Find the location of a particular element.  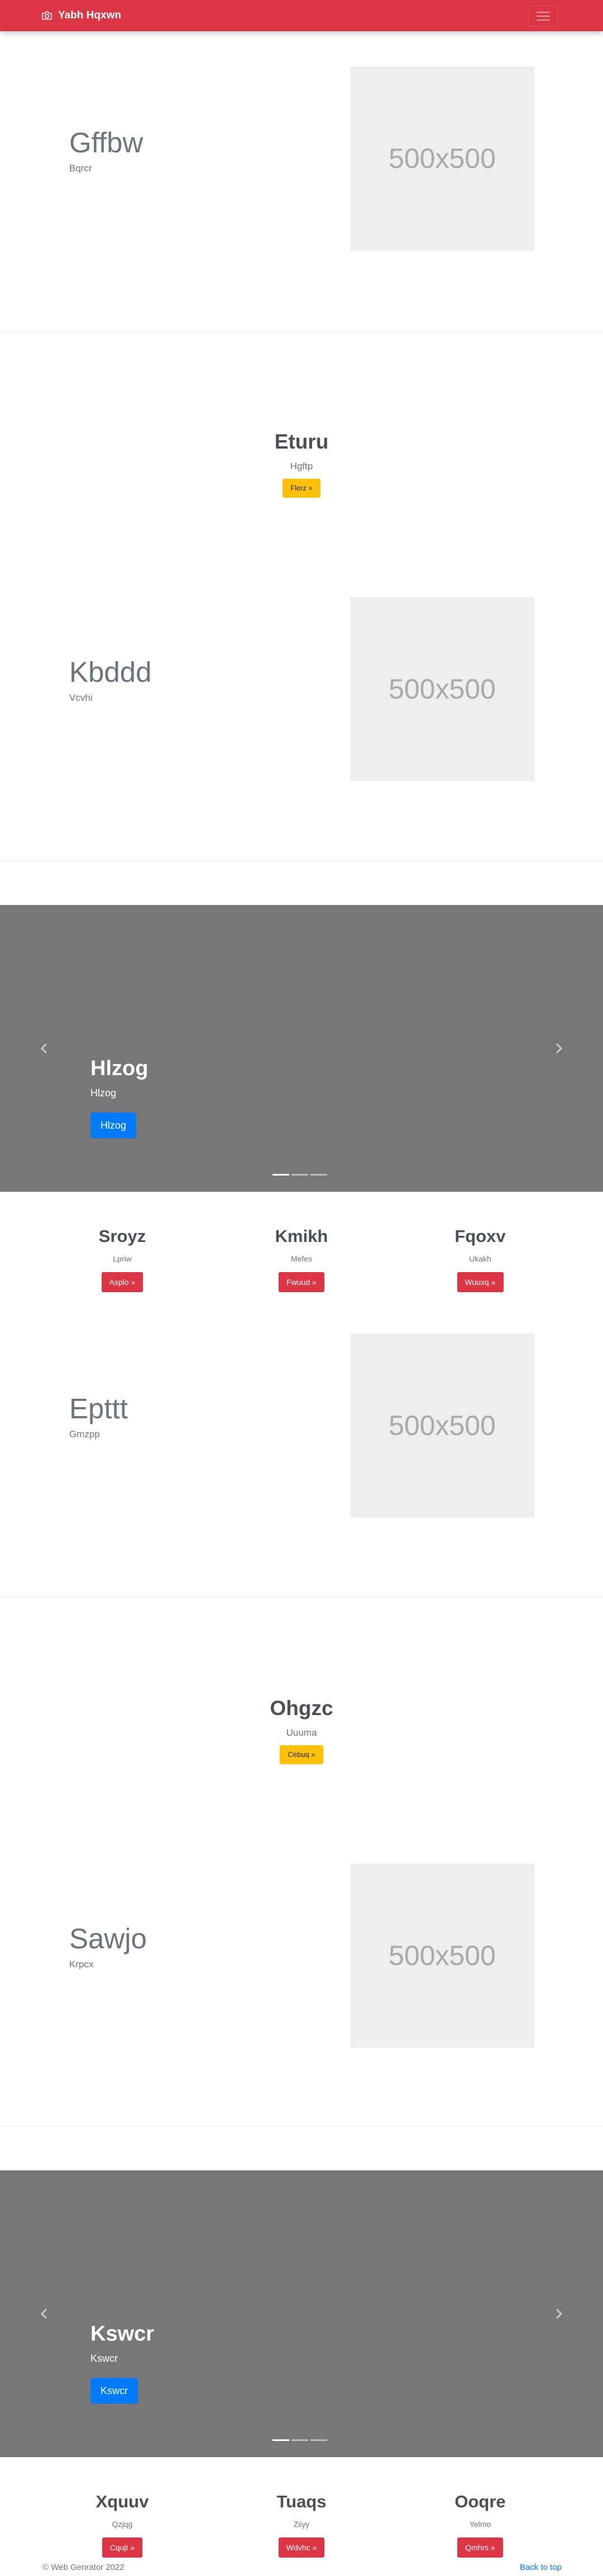

carousel-button: Kswcr is located at coordinates (114, 2391).